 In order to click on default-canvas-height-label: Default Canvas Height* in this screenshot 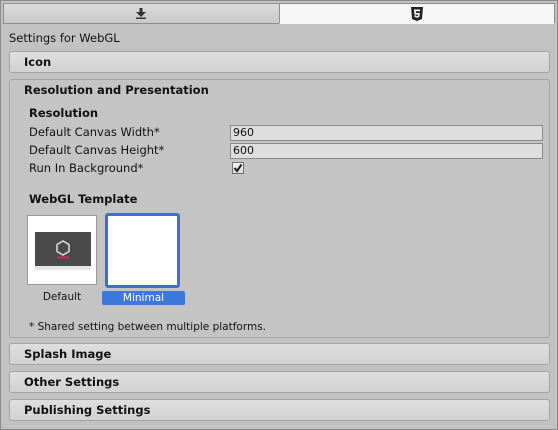, I will do `click(97, 150)`.